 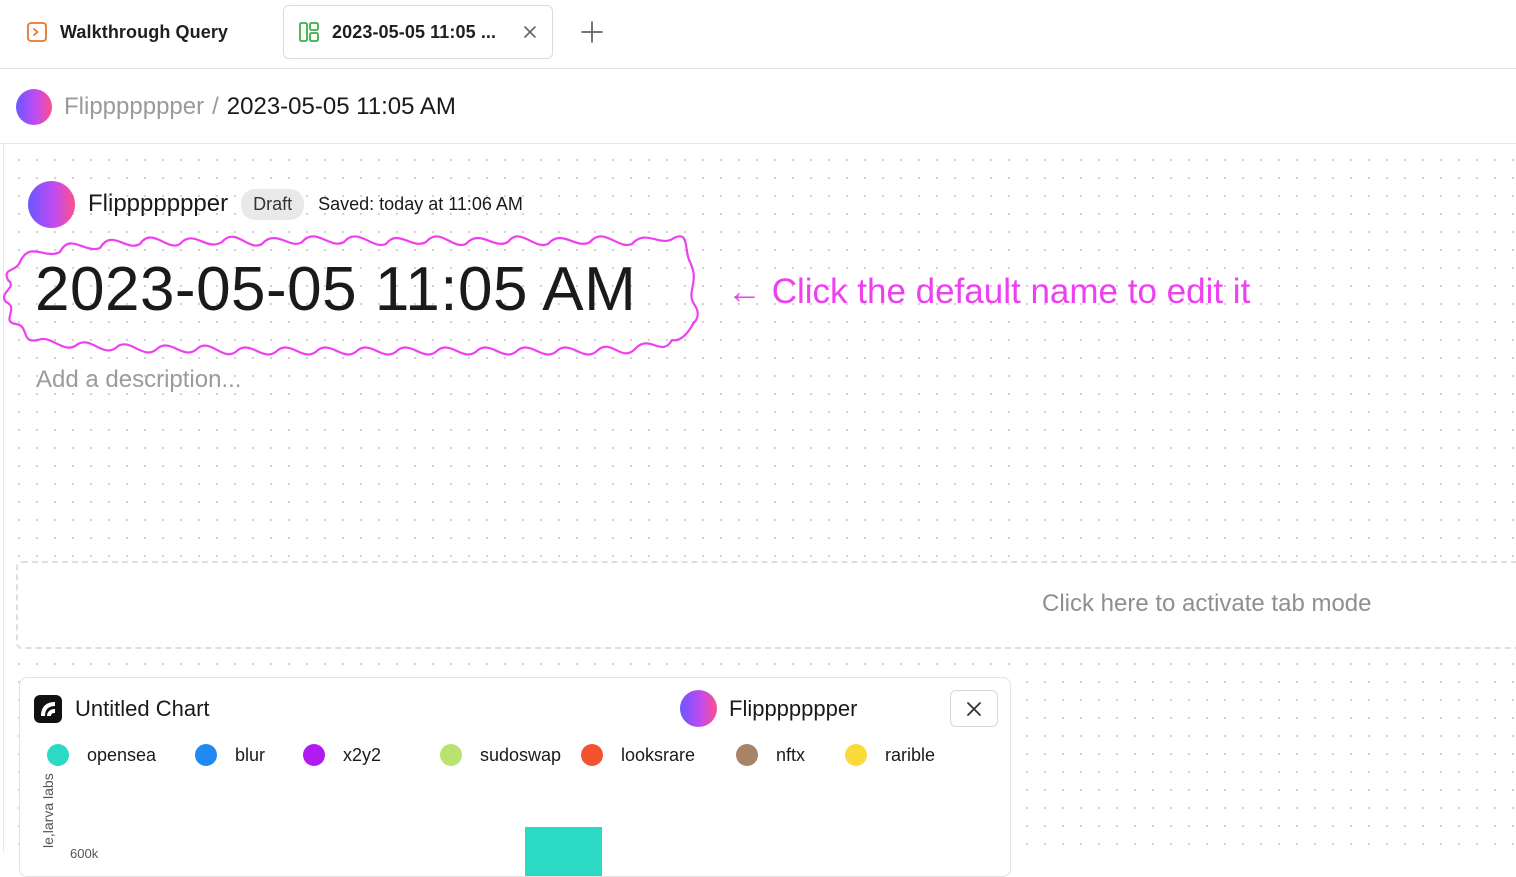 What do you see at coordinates (521, 754) in the screenshot?
I see `legend-label: sudoswap` at bounding box center [521, 754].